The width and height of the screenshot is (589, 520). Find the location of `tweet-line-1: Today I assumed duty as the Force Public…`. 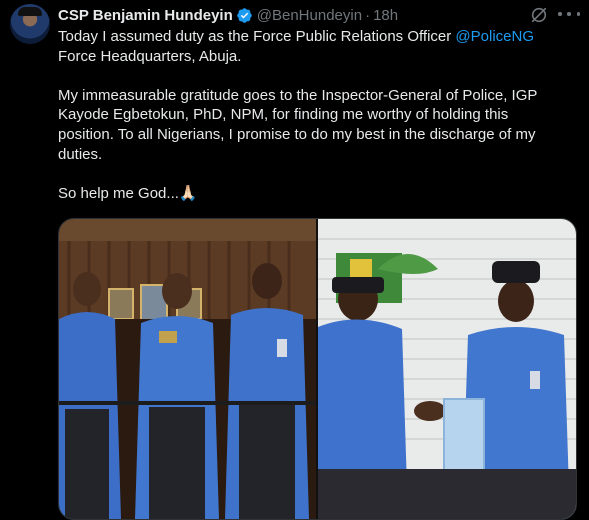

tweet-line-1: Today I assumed duty as the Force Public… is located at coordinates (296, 36).